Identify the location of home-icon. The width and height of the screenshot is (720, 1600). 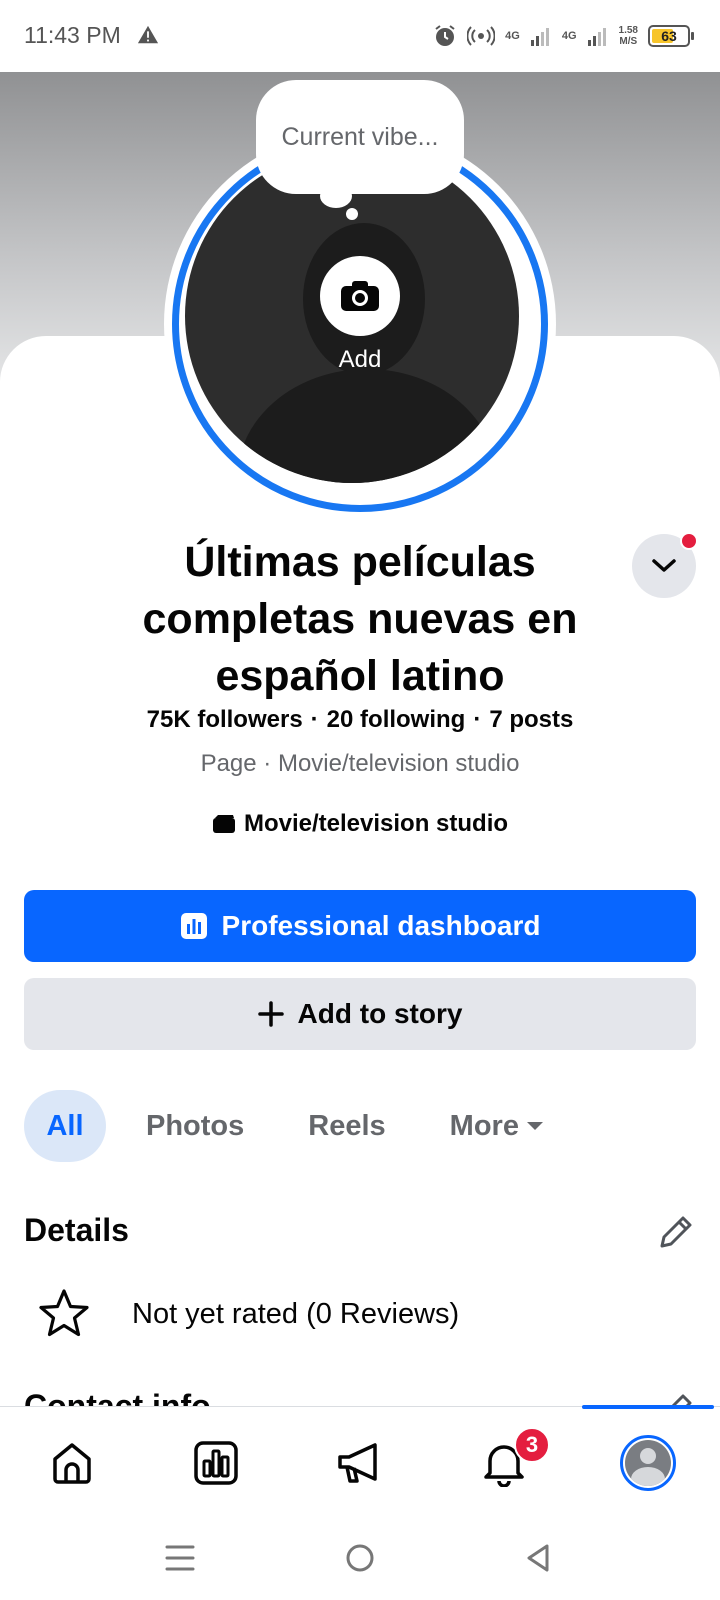
(72, 1463).